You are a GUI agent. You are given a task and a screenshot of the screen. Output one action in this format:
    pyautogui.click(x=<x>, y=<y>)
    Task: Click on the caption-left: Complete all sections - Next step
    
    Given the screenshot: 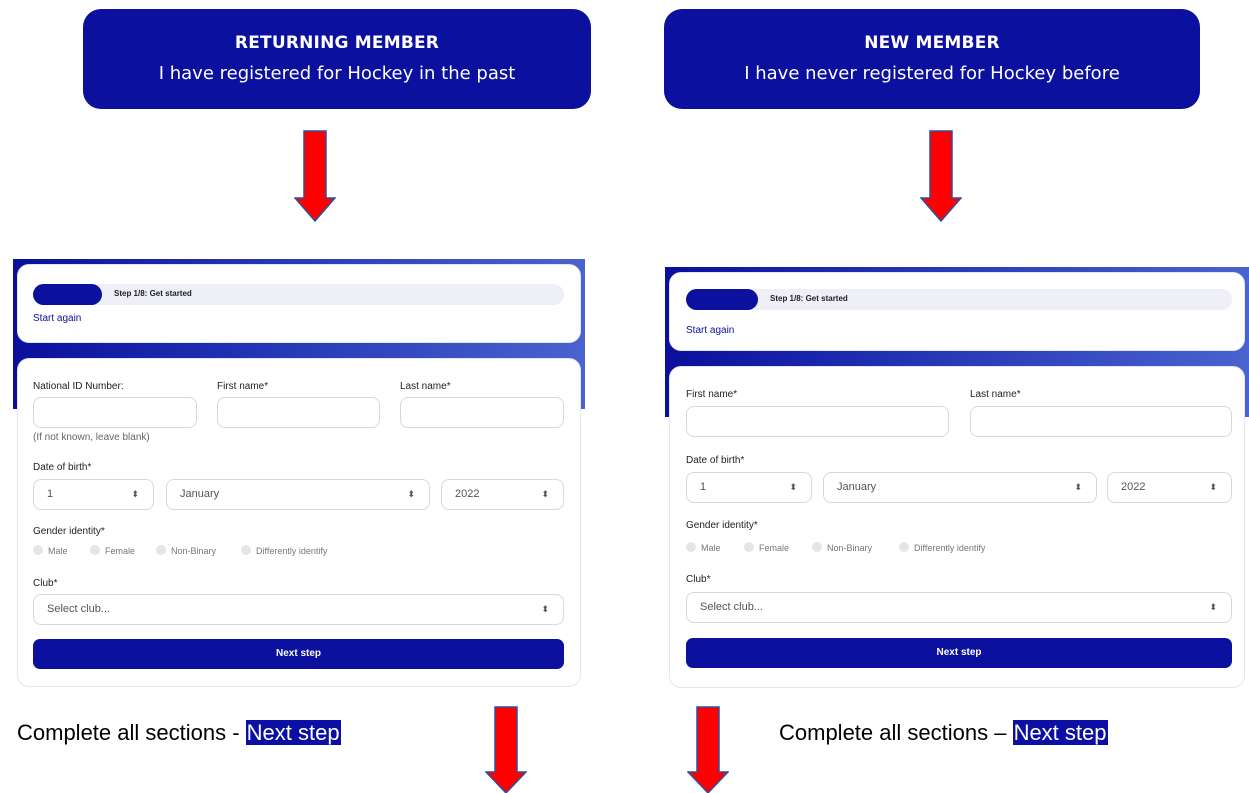 What is the action you would take?
    pyautogui.click(x=179, y=733)
    